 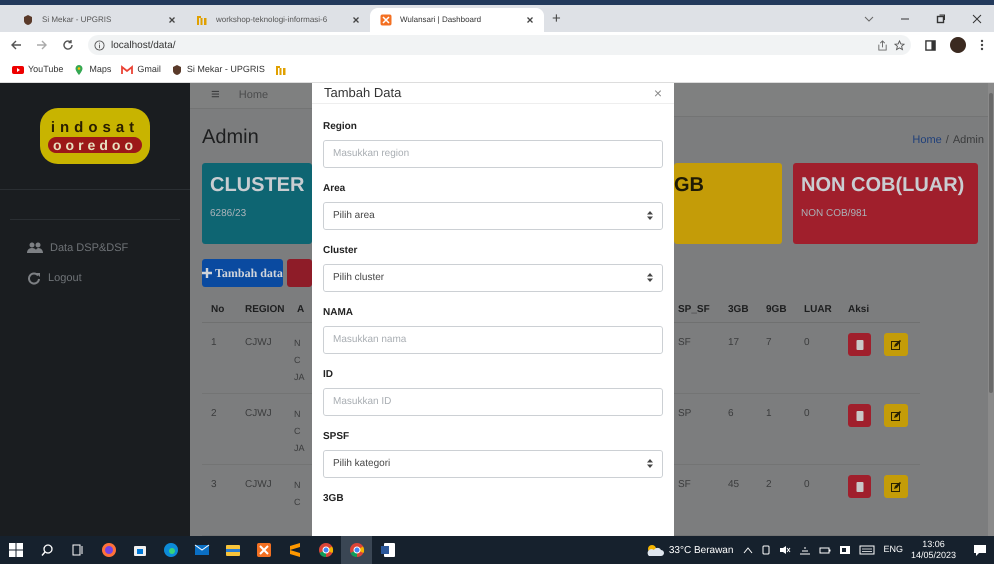 What do you see at coordinates (899, 45) in the screenshot?
I see `star-icon` at bounding box center [899, 45].